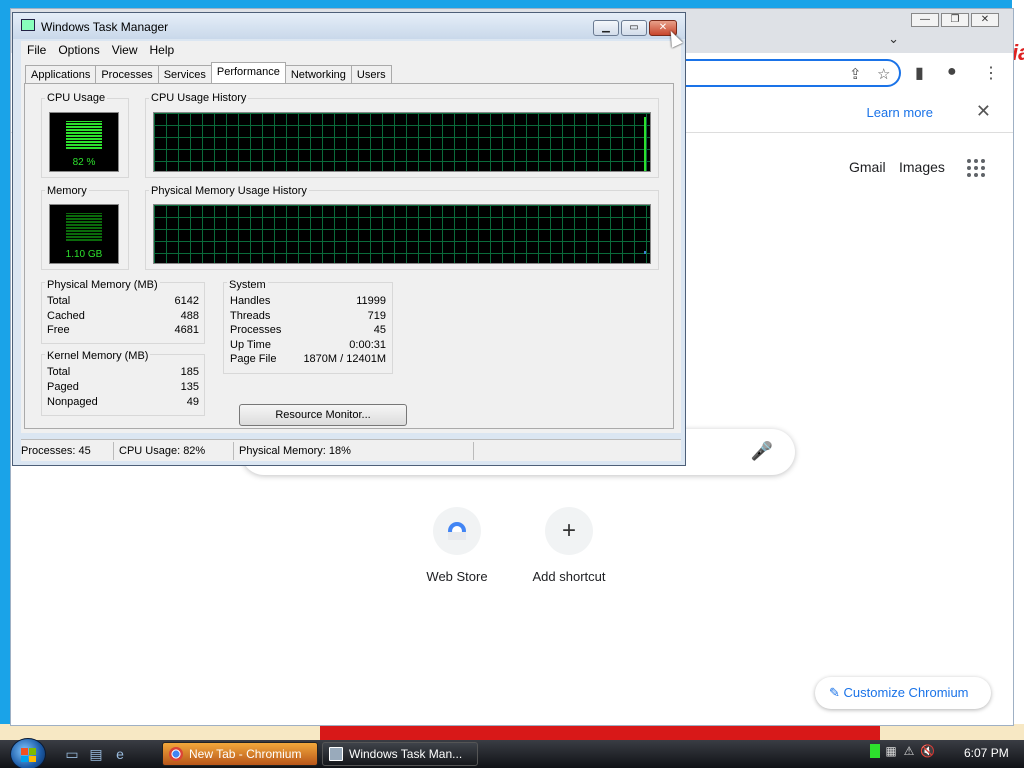 The image size is (1024, 768). What do you see at coordinates (67, 191) in the screenshot?
I see `memory-label: Memory` at bounding box center [67, 191].